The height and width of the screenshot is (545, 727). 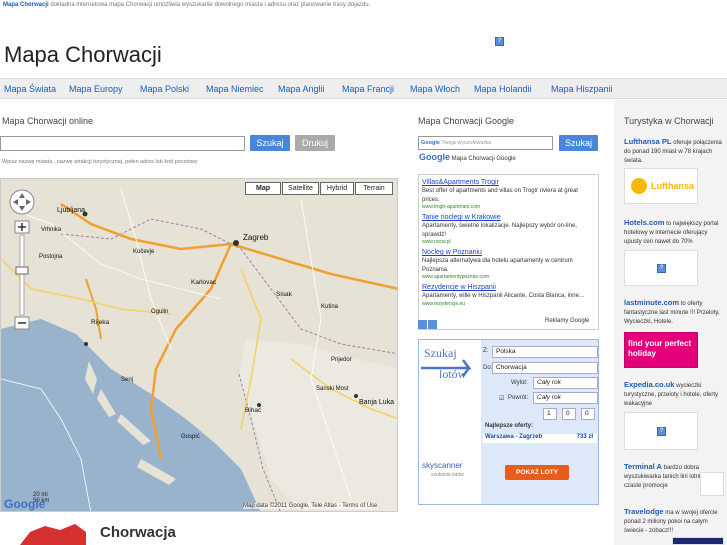 I want to click on highway-a7, so click(x=93, y=309).